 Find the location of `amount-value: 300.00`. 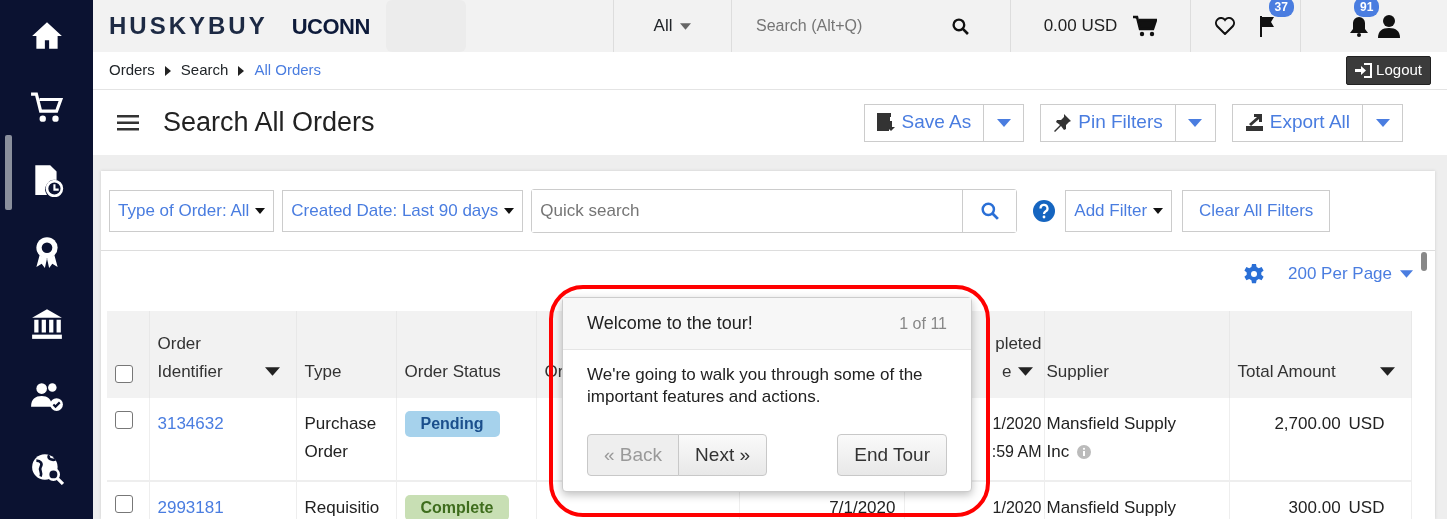

amount-value: 300.00 is located at coordinates (1314, 507).